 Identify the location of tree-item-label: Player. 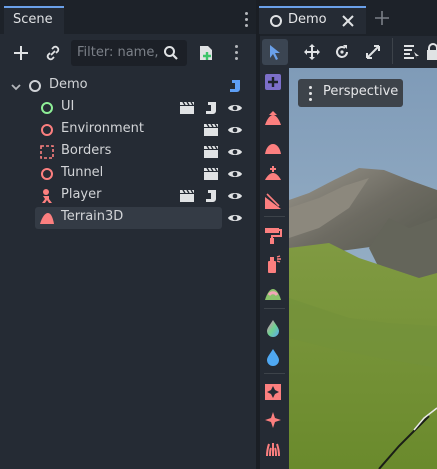
(81, 194).